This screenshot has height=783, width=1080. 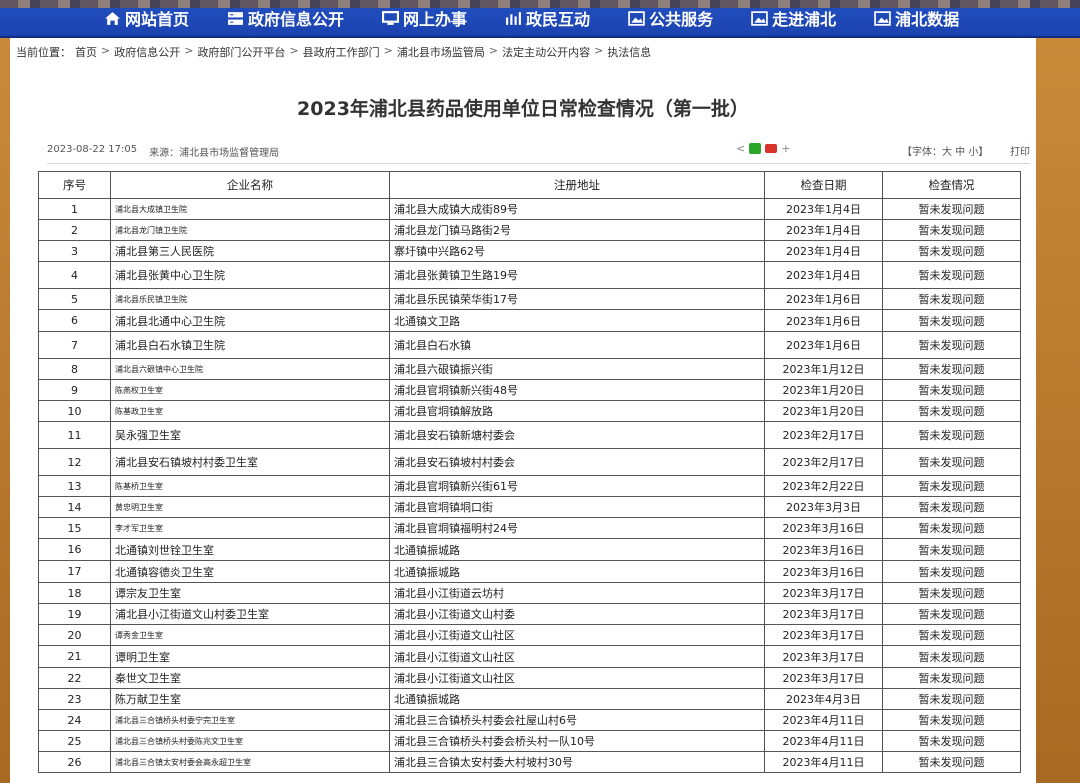 I want to click on cell-name: 浦北县安石镇坡村村委卫生室, so click(x=250, y=462).